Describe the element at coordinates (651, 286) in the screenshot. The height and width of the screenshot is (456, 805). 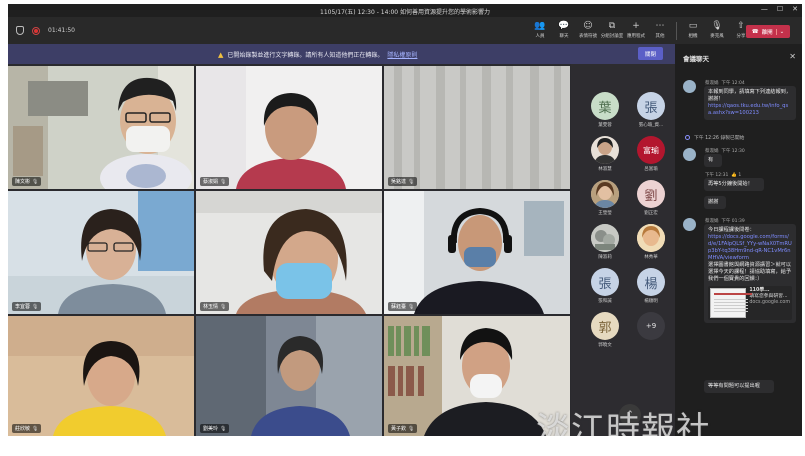
I see `roster-participant: 楊 楊順明` at that location.